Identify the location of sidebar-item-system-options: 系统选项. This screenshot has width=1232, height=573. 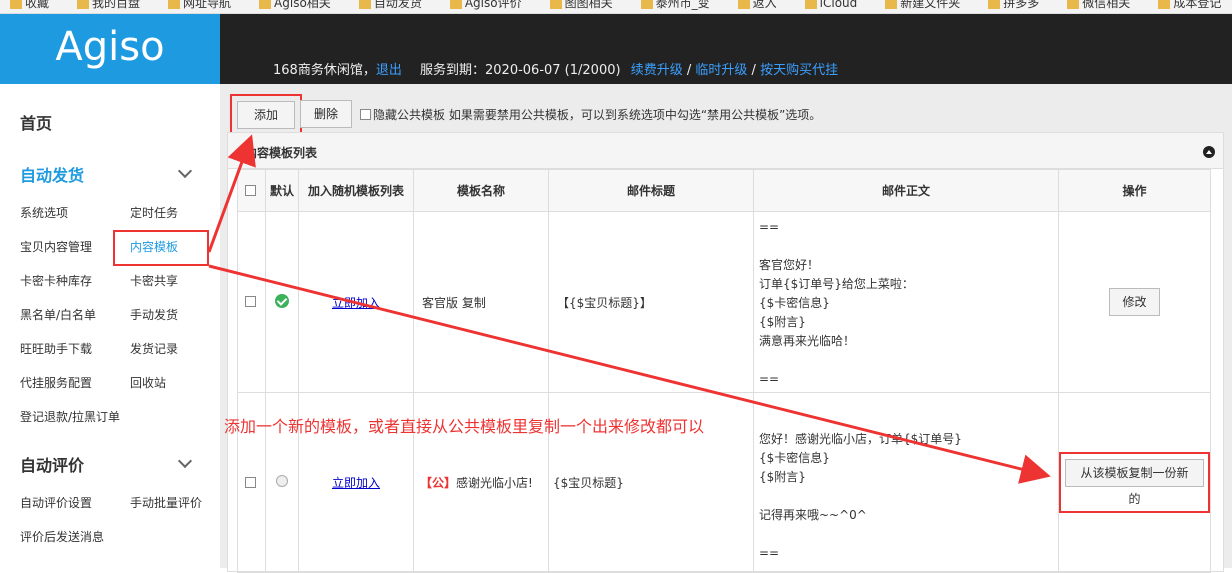
(44, 212).